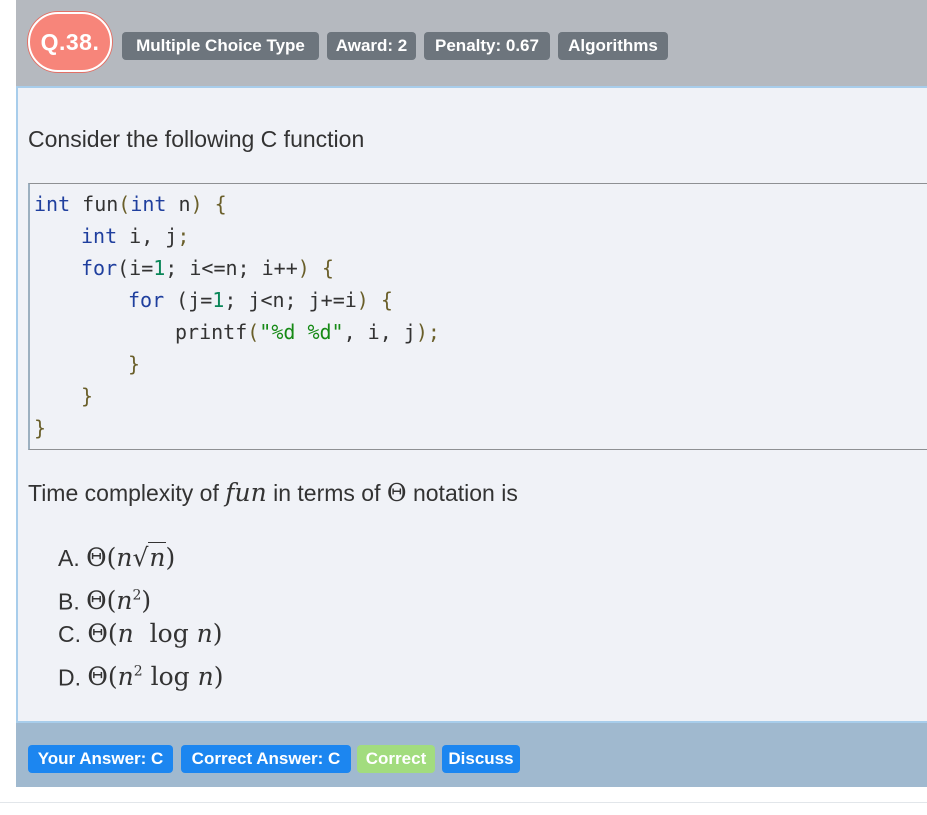 This screenshot has width=927, height=815. Describe the element at coordinates (207, 268) in the screenshot. I see `code-line-3: for(i=1; i<=n; i++) {` at that location.